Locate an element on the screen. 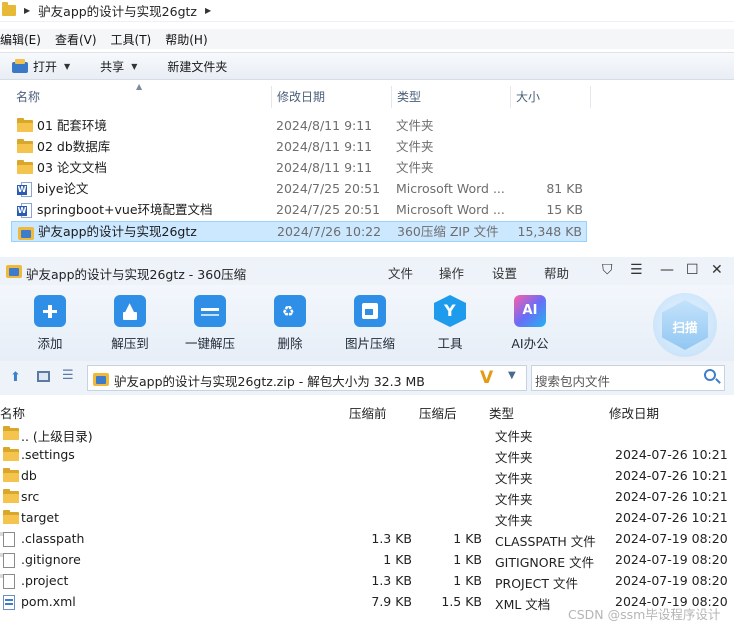 This screenshot has height=624, width=734. file-type: 360压缩 ZIP 文件 is located at coordinates (448, 231).